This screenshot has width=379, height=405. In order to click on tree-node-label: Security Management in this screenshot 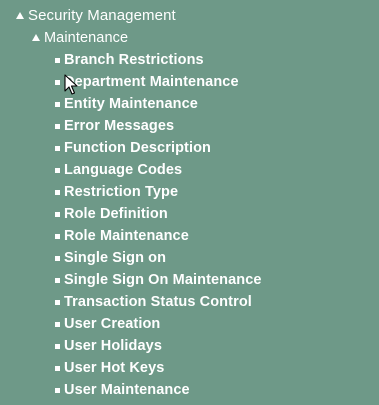, I will do `click(102, 15)`.